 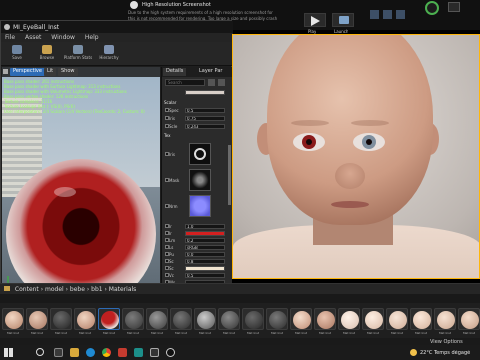 I want to click on param-value: 0.75, so click(x=205, y=118).